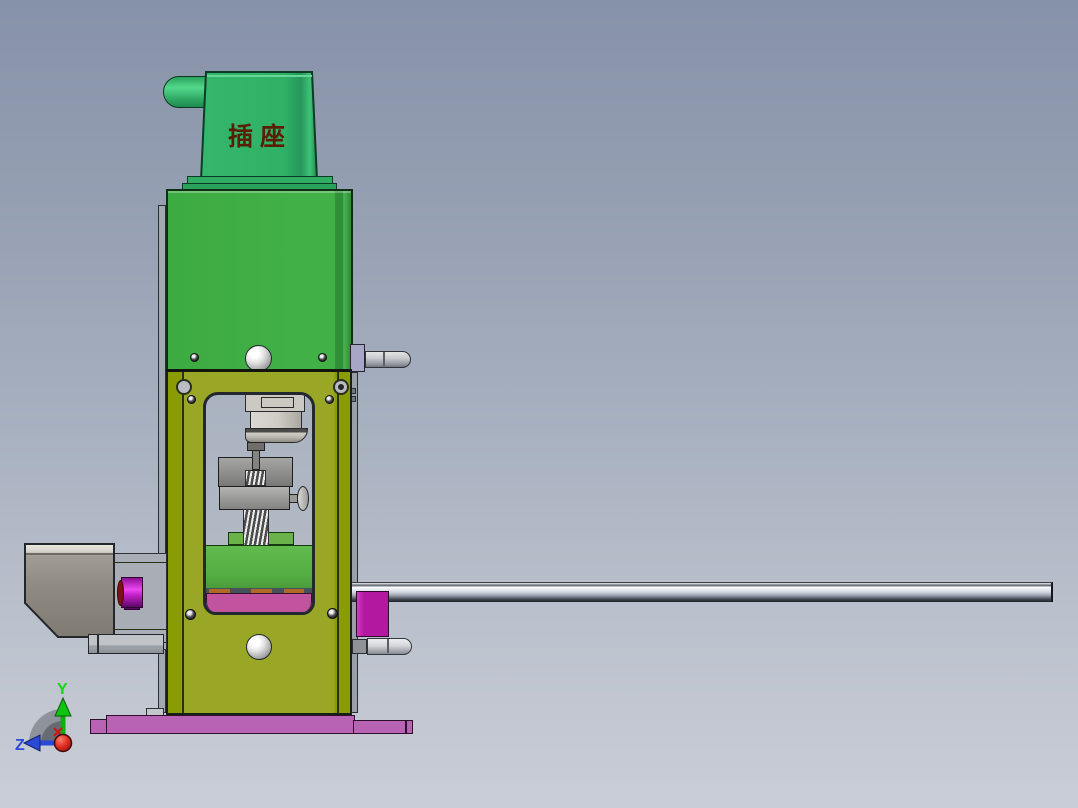 The height and width of the screenshot is (808, 1078). I want to click on frame-screw-br, so click(332, 613).